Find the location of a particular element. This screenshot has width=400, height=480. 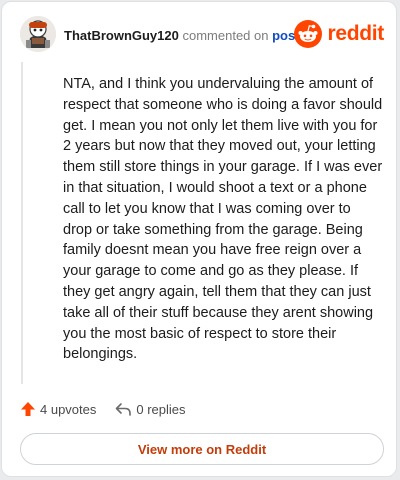

upvote-button: 4 upvotes is located at coordinates (58, 409).